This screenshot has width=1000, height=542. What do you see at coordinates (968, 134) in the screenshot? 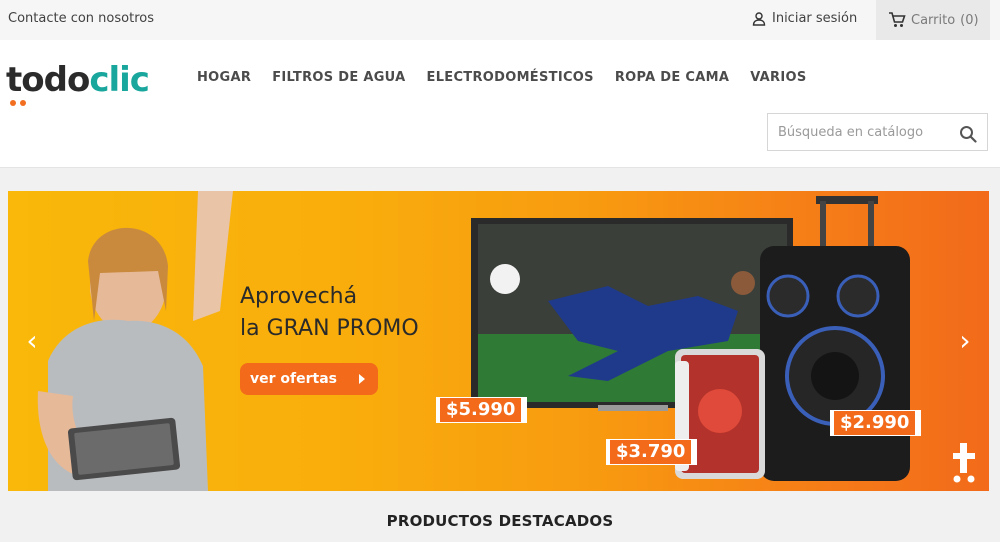
I see `search-icon` at bounding box center [968, 134].